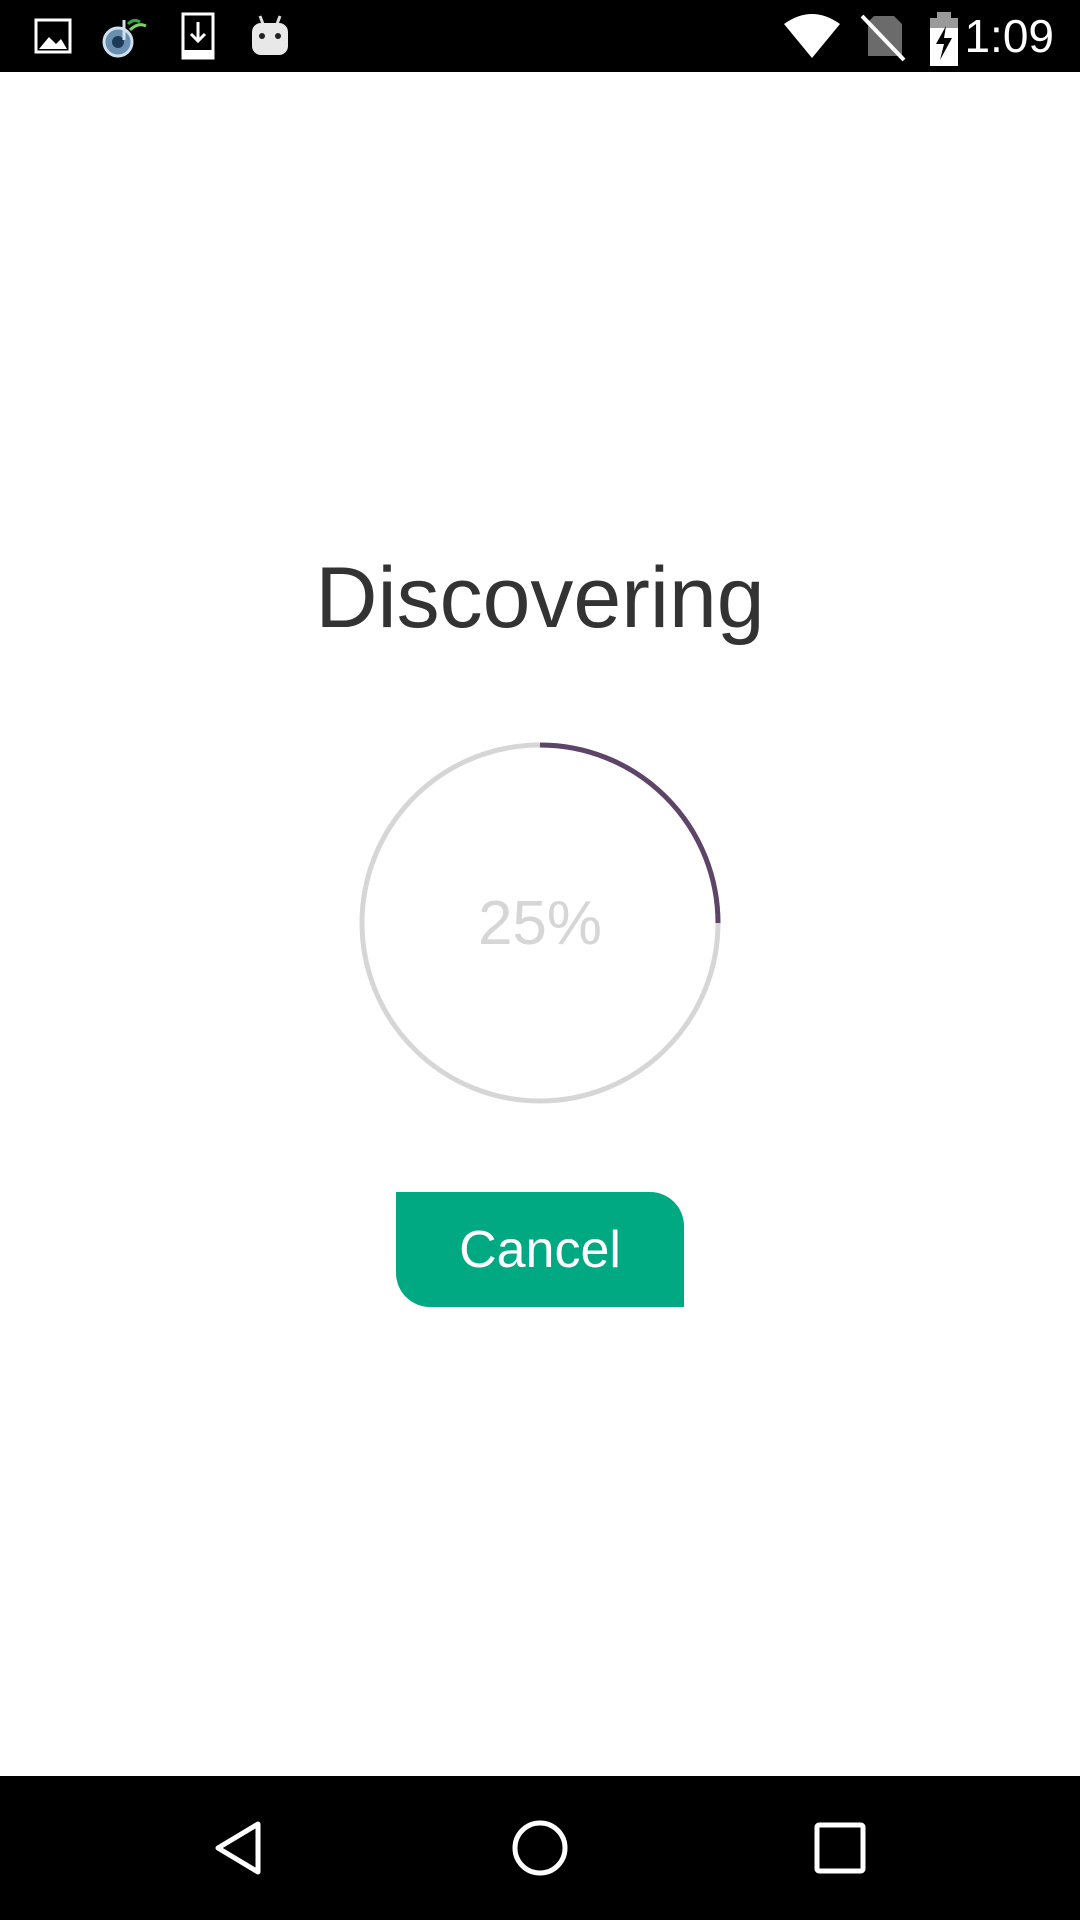 The image size is (1080, 1920). I want to click on no-sim-icon, so click(884, 36).